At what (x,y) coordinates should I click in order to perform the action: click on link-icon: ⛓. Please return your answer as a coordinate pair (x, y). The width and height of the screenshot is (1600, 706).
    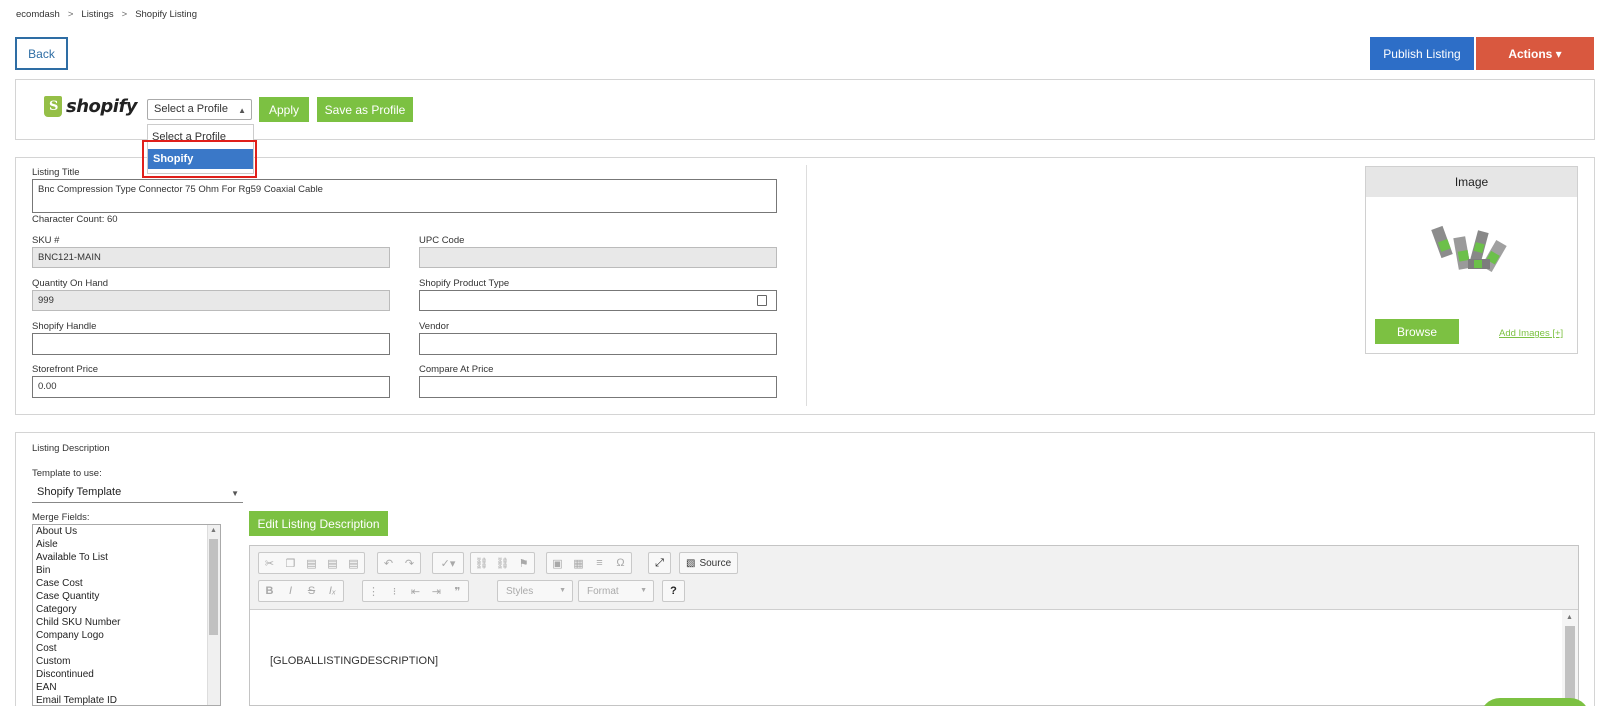
    Looking at the image, I should click on (481, 563).